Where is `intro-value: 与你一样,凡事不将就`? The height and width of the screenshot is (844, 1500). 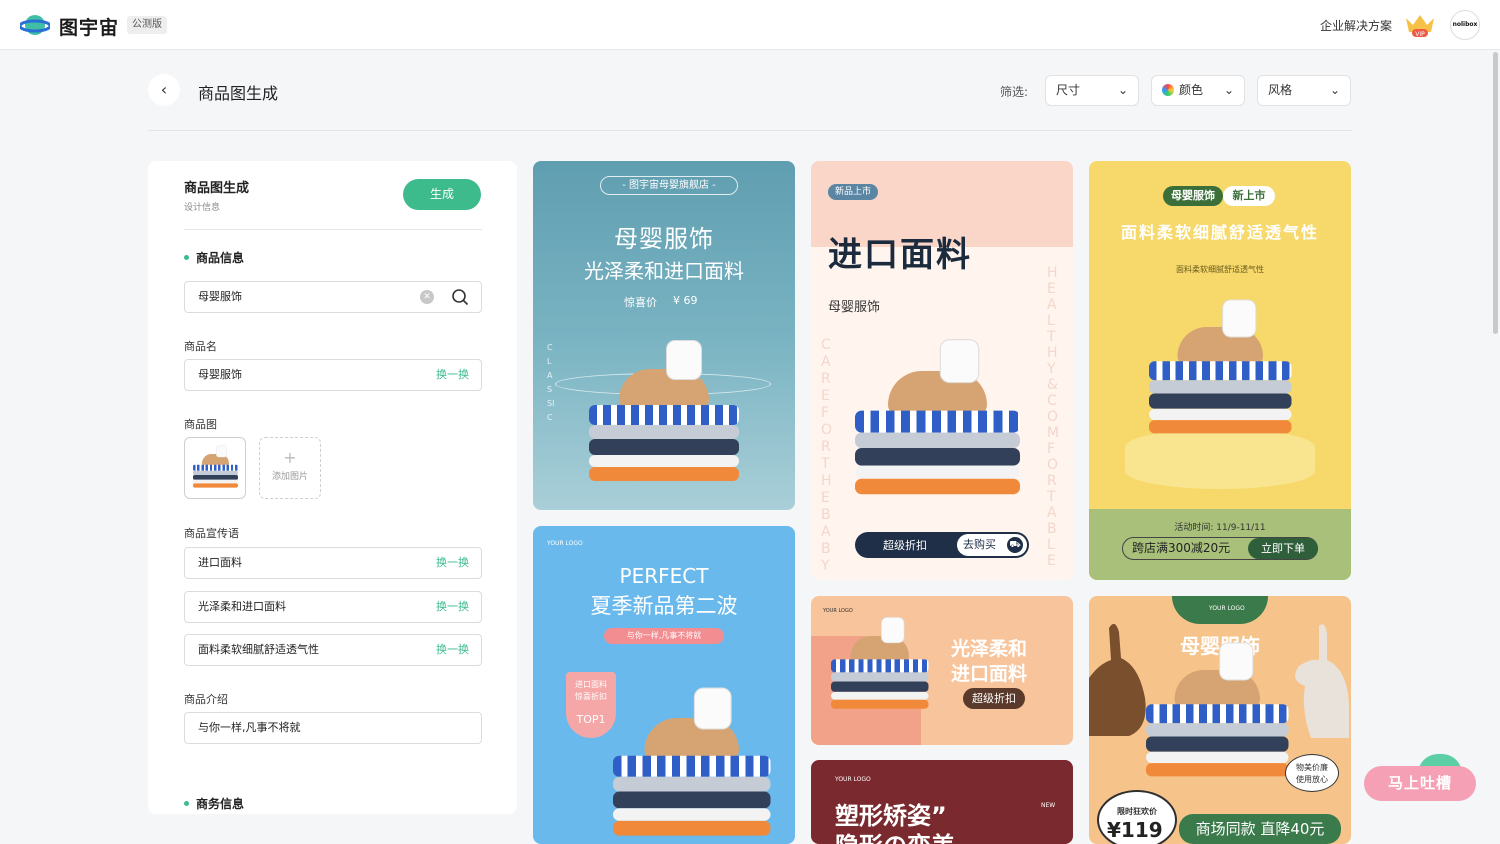 intro-value: 与你一样,凡事不将就 is located at coordinates (249, 727).